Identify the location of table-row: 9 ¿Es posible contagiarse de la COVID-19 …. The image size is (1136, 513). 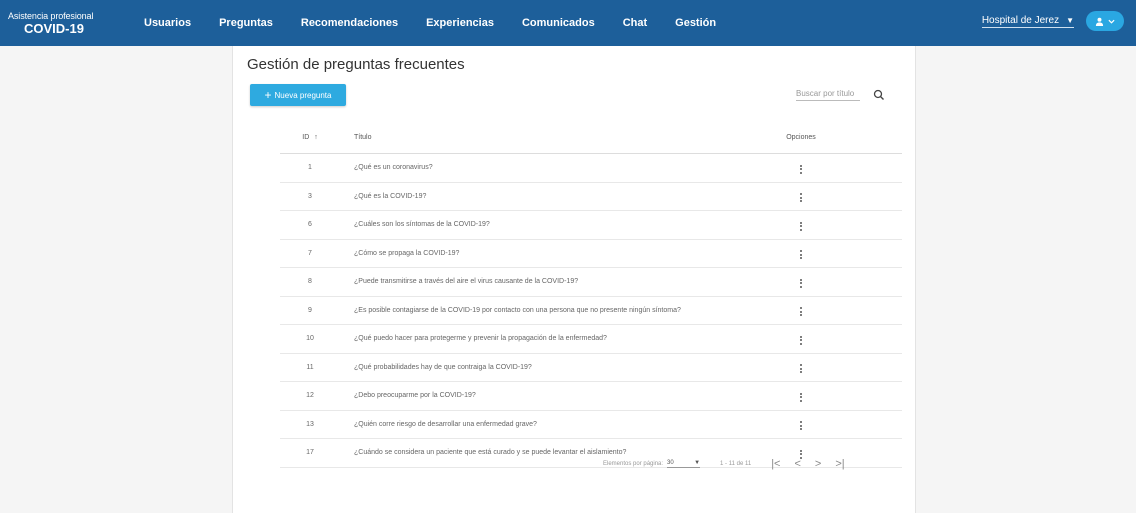
(591, 311).